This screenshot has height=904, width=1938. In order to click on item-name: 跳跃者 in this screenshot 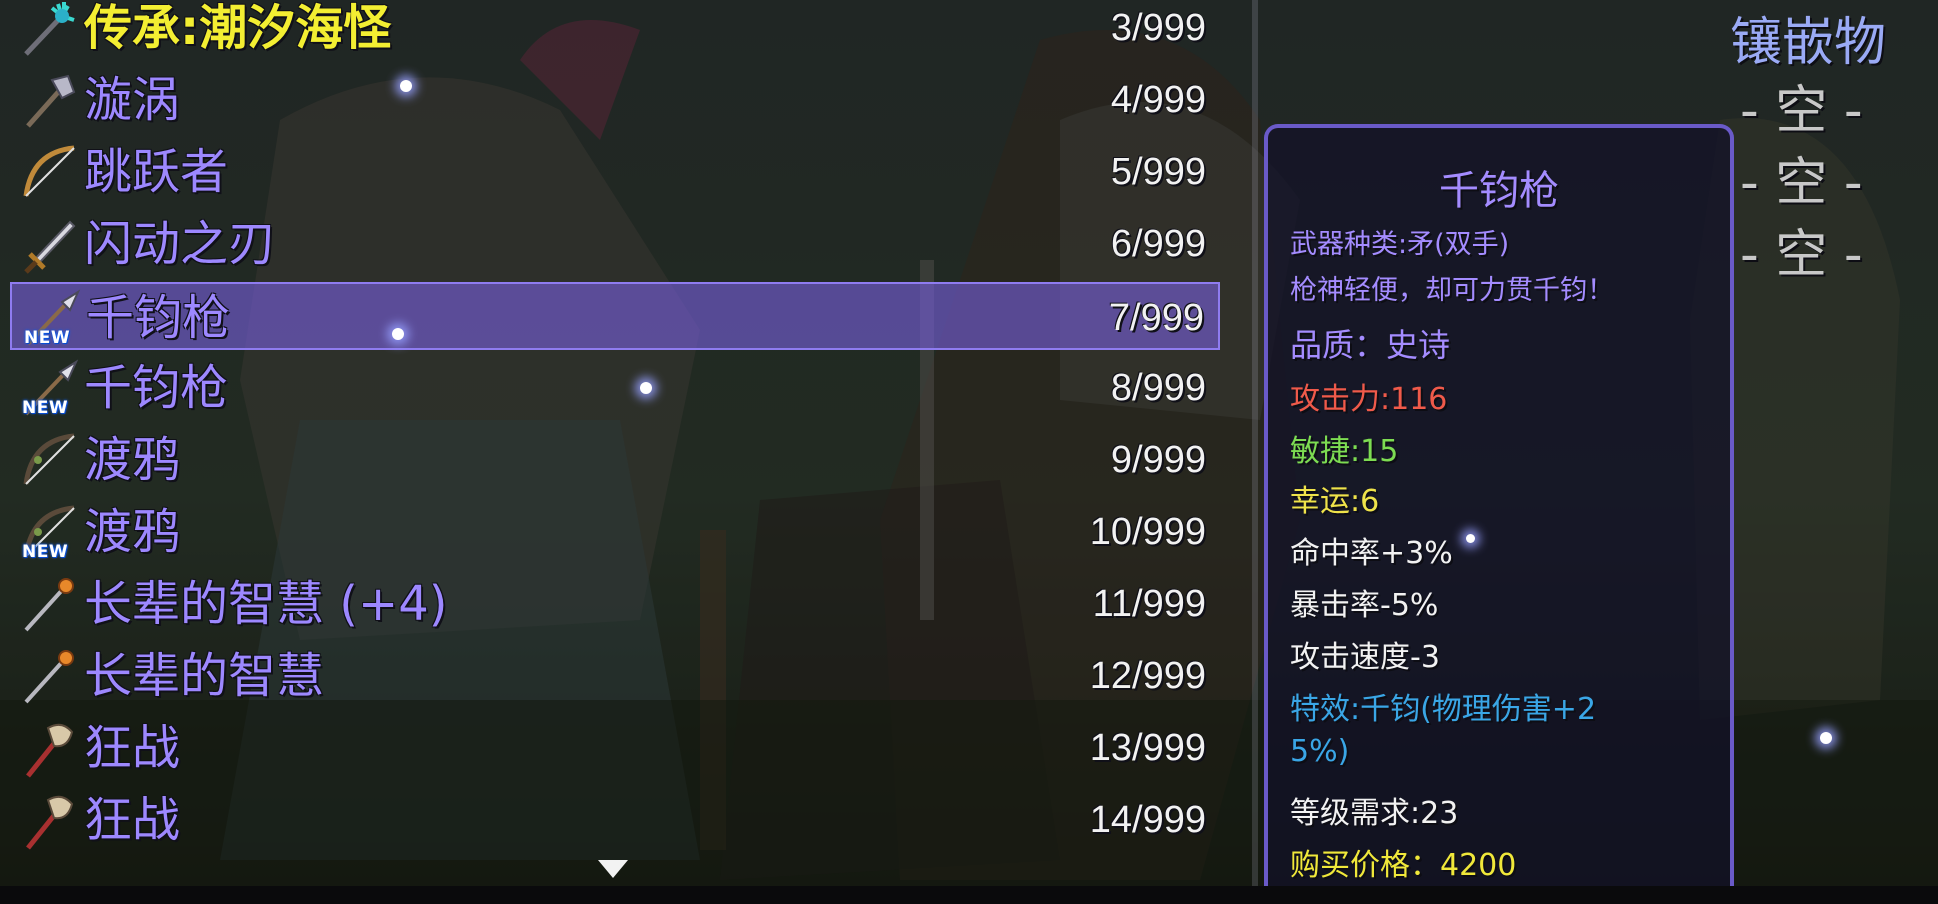, I will do `click(156, 172)`.